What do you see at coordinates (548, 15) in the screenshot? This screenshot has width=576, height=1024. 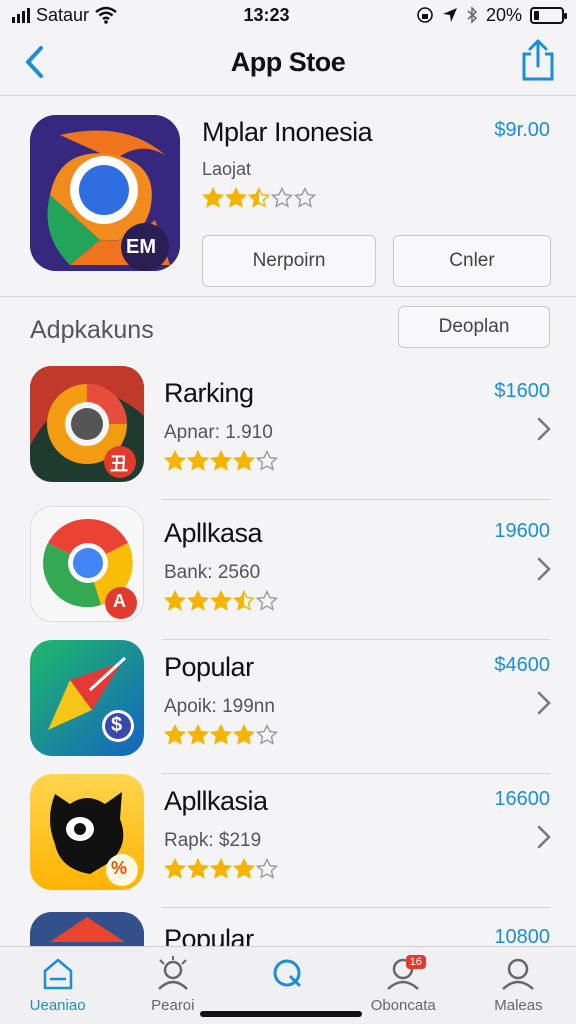 I see `battery-icon` at bounding box center [548, 15].